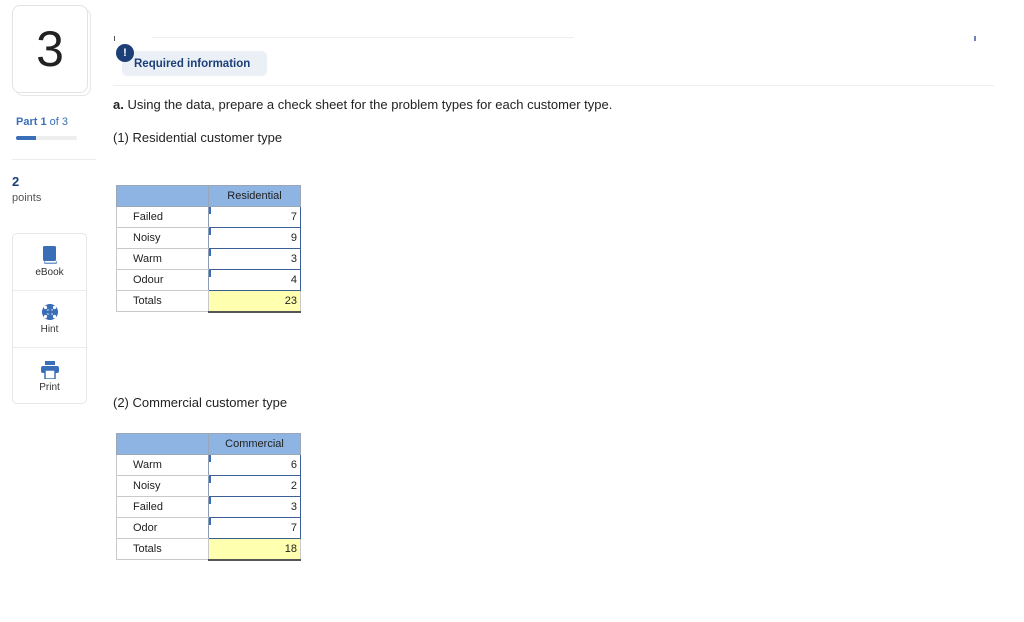 The height and width of the screenshot is (622, 1024). What do you see at coordinates (46, 138) in the screenshot?
I see `part-progress-bar` at bounding box center [46, 138].